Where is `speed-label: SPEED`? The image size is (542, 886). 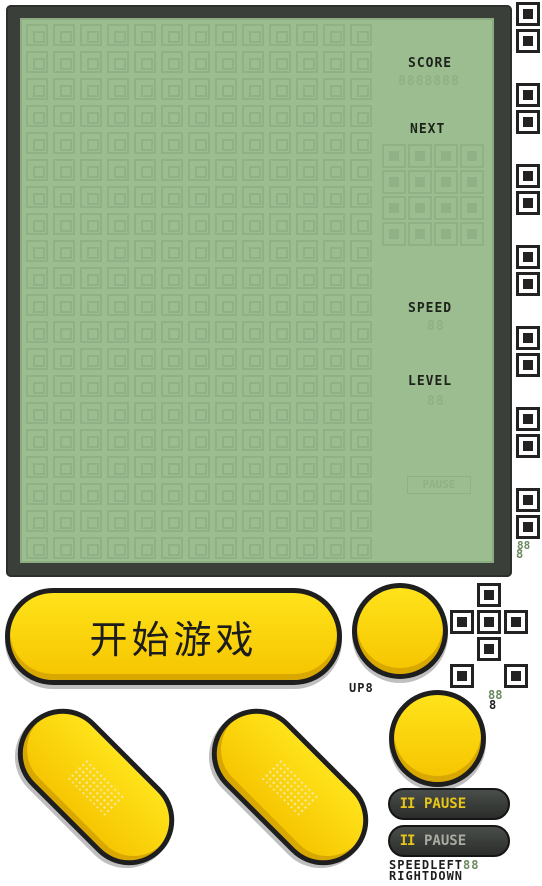 speed-label: SPEED is located at coordinates (430, 308).